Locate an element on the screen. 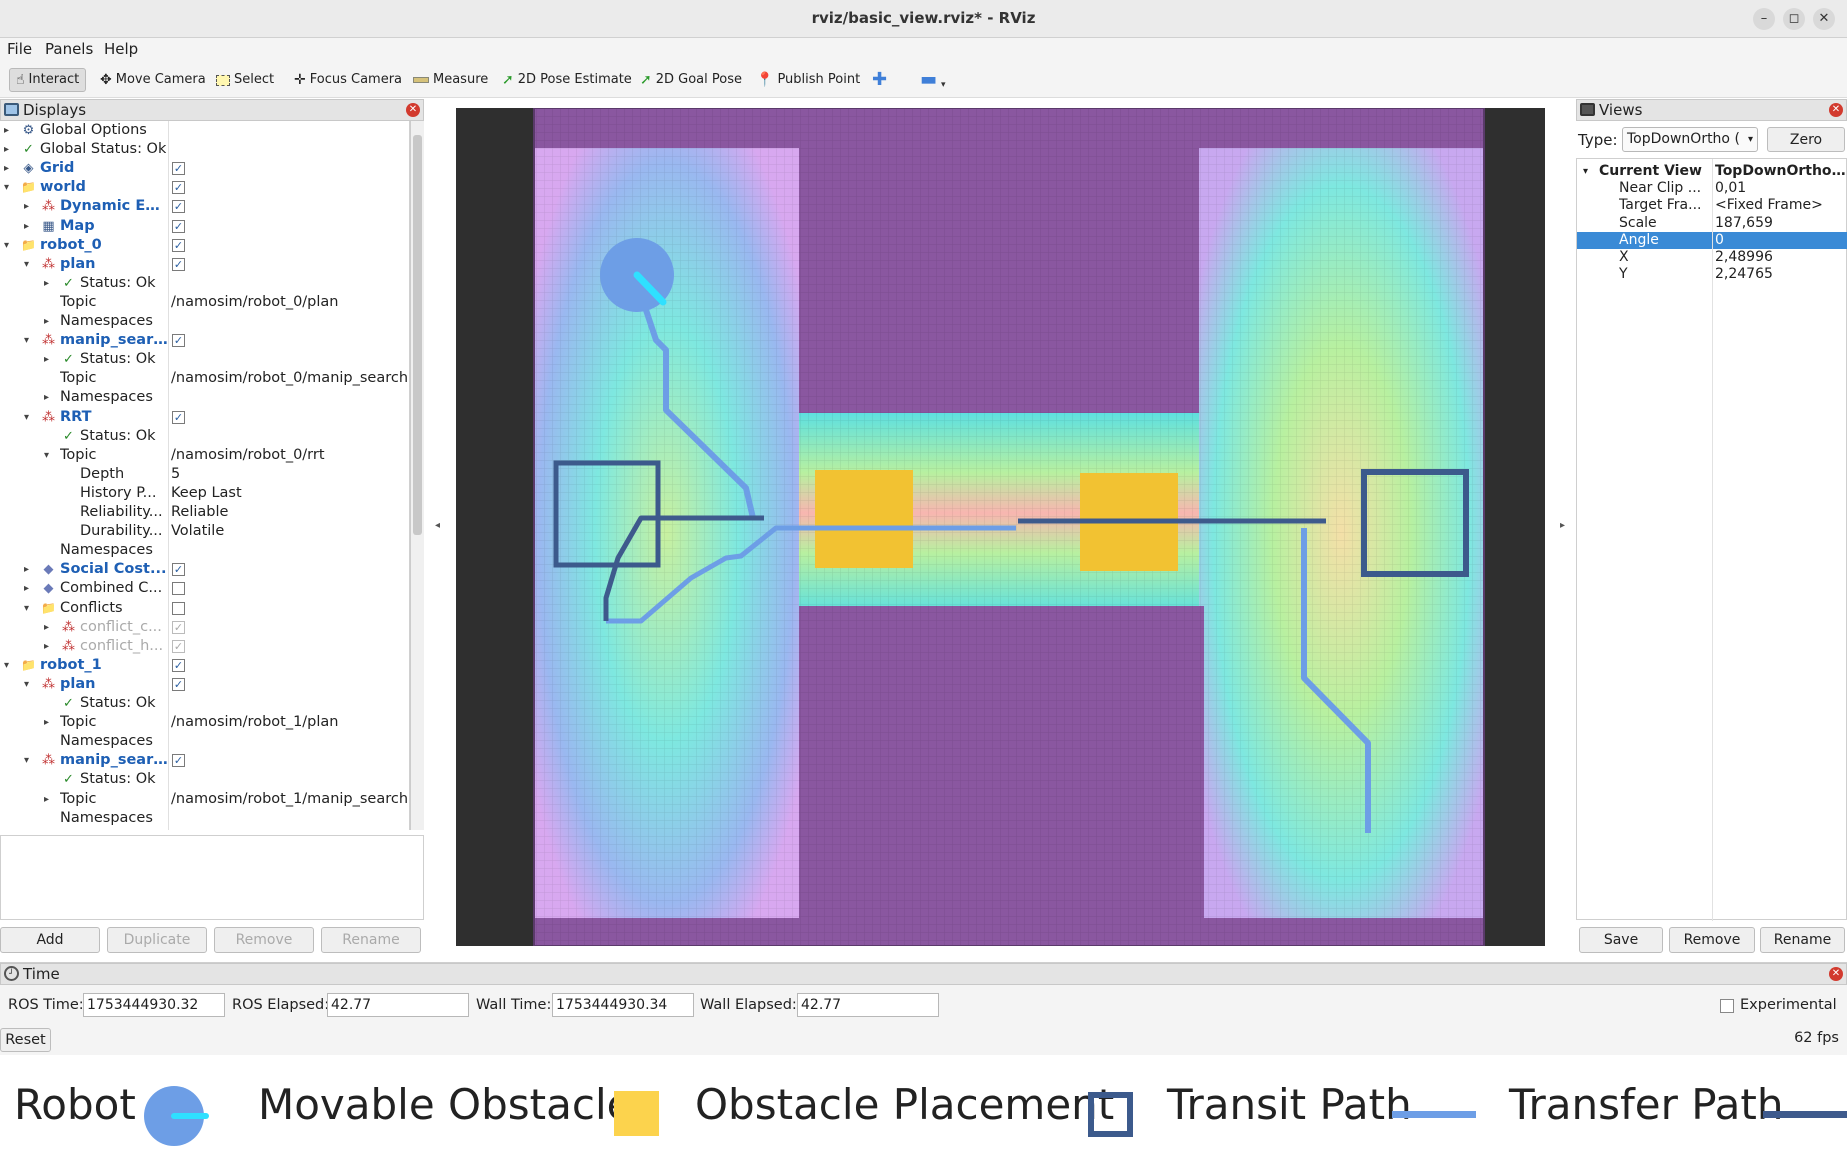 The width and height of the screenshot is (1847, 1160). tool-interact: ☝ Interact is located at coordinates (48, 80).